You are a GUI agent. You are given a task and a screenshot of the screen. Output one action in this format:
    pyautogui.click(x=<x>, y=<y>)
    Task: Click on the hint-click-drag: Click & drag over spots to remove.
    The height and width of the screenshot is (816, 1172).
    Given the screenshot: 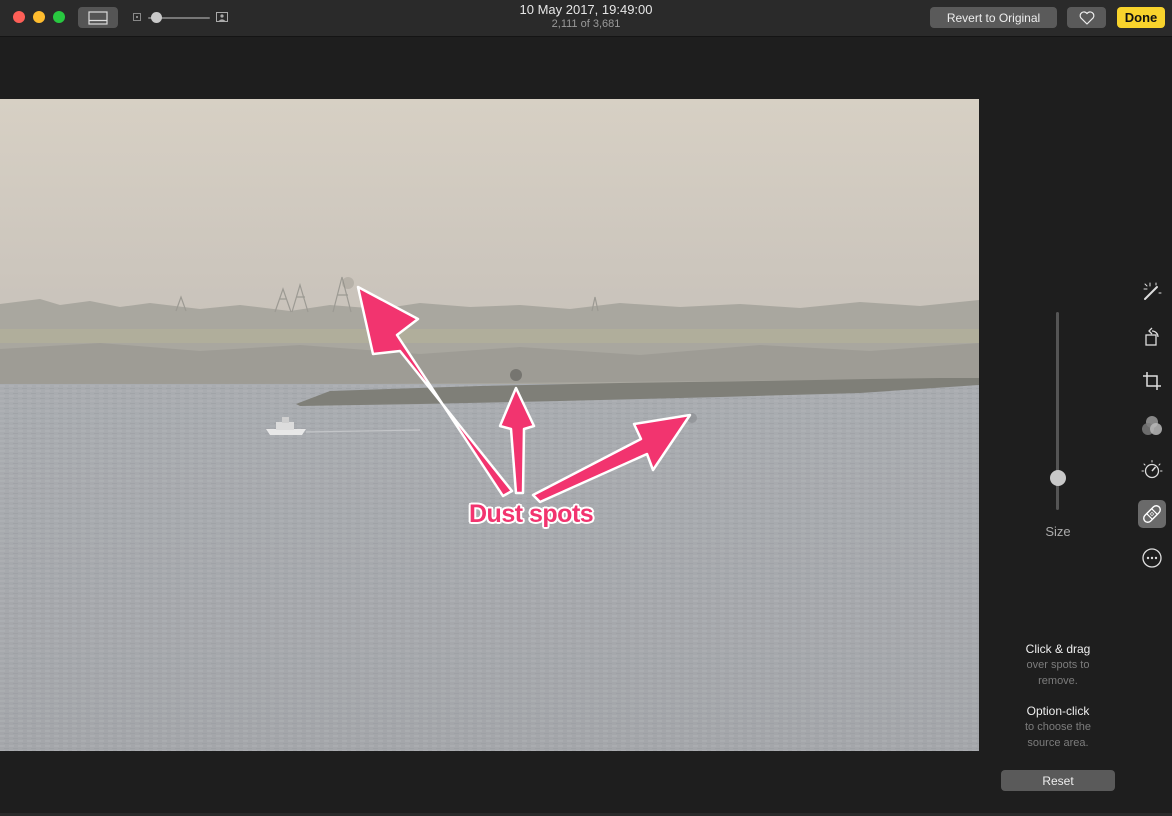 What is the action you would take?
    pyautogui.click(x=1058, y=665)
    